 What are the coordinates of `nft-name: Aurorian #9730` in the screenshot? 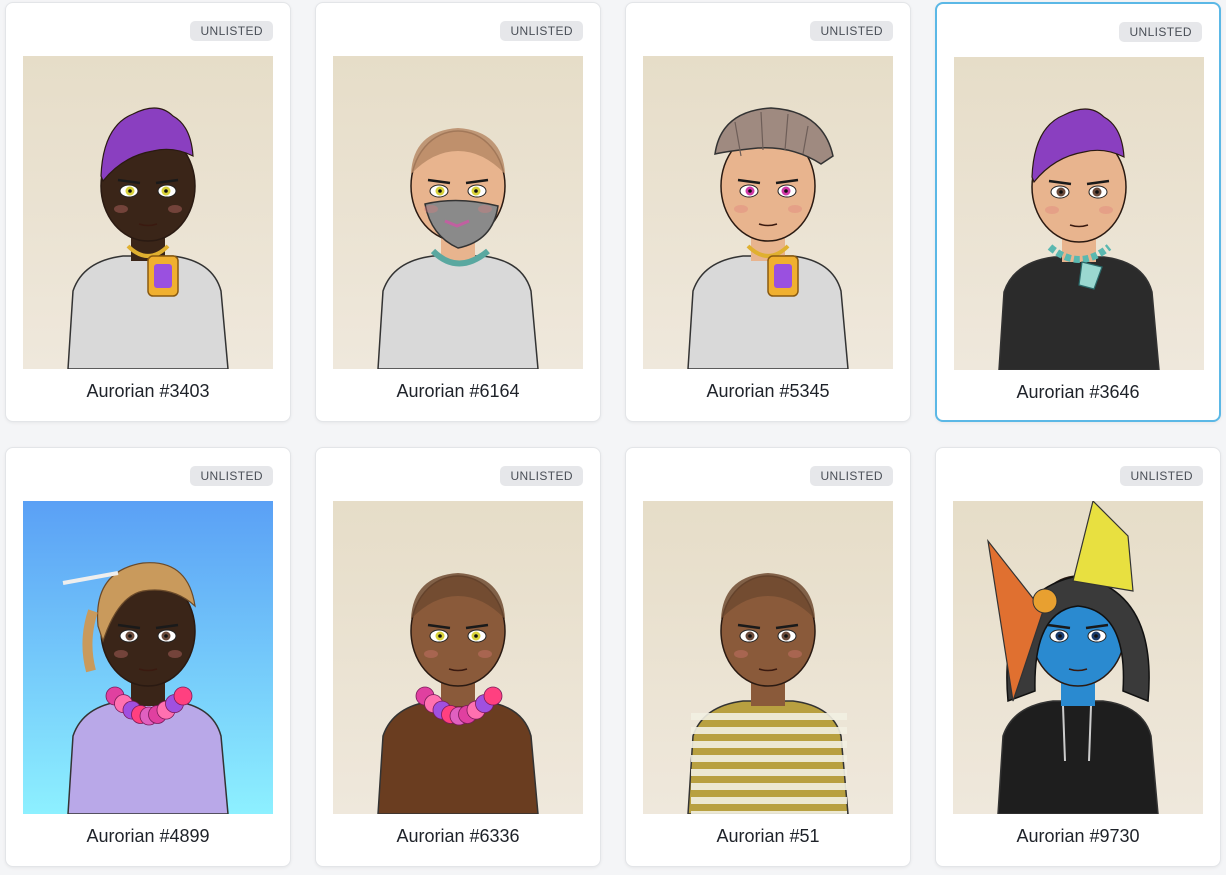 It's located at (1078, 836).